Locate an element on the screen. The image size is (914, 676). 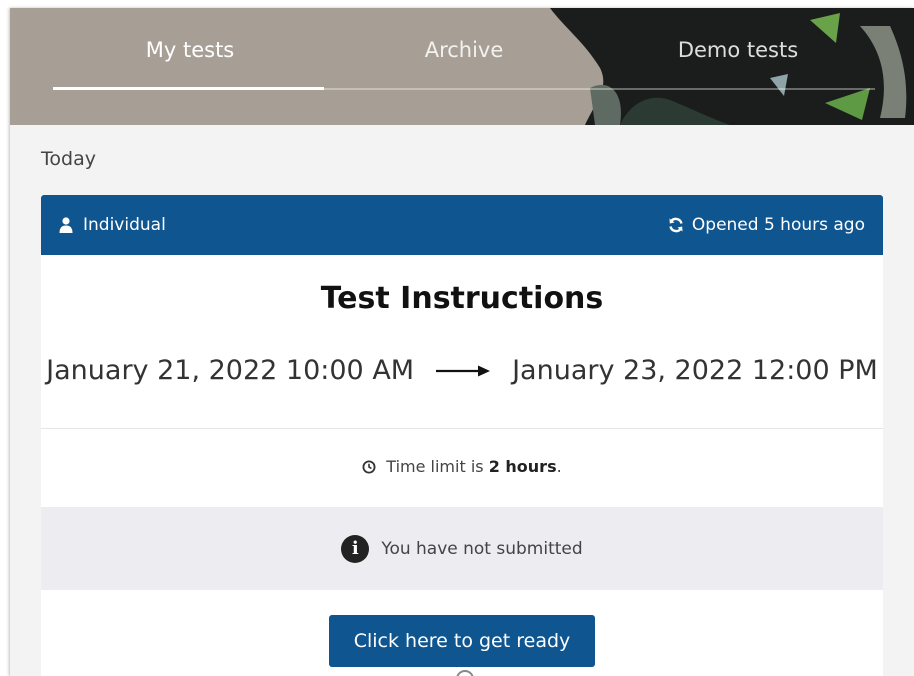
user-icon is located at coordinates (66, 225).